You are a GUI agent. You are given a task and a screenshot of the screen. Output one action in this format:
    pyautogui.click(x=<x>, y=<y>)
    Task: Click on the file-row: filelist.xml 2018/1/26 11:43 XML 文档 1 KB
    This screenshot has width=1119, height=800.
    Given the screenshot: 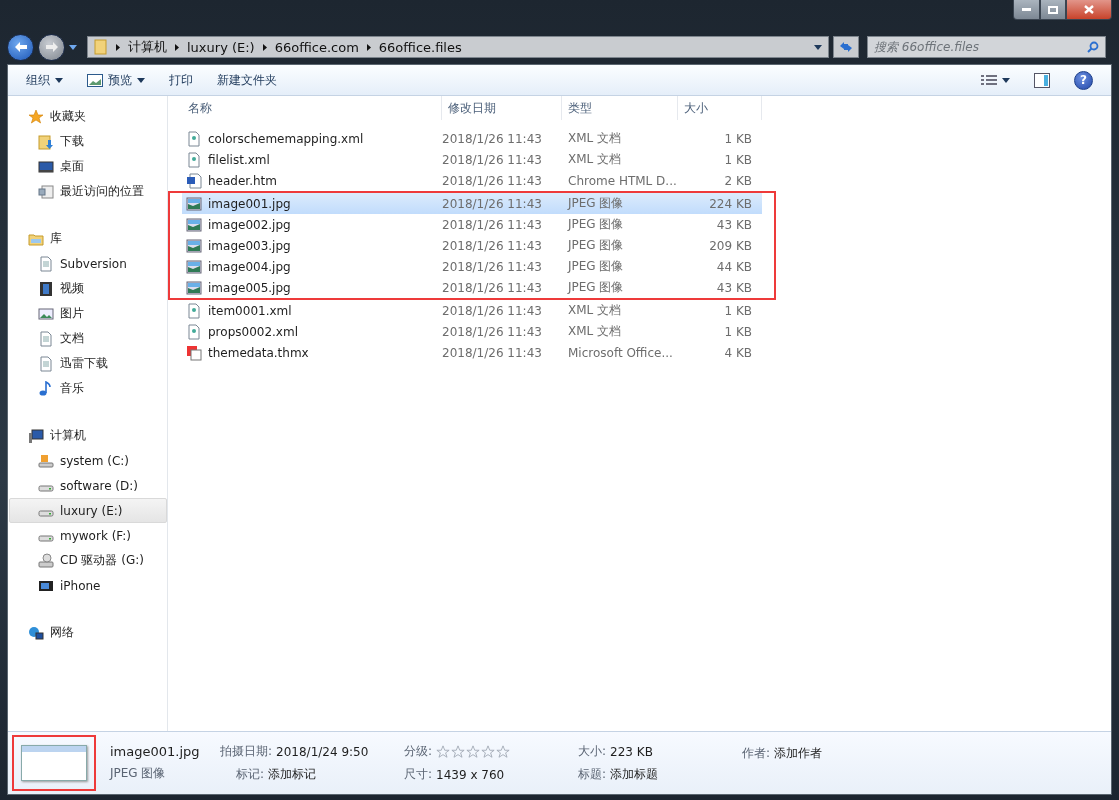 What is the action you would take?
    pyautogui.click(x=472, y=159)
    